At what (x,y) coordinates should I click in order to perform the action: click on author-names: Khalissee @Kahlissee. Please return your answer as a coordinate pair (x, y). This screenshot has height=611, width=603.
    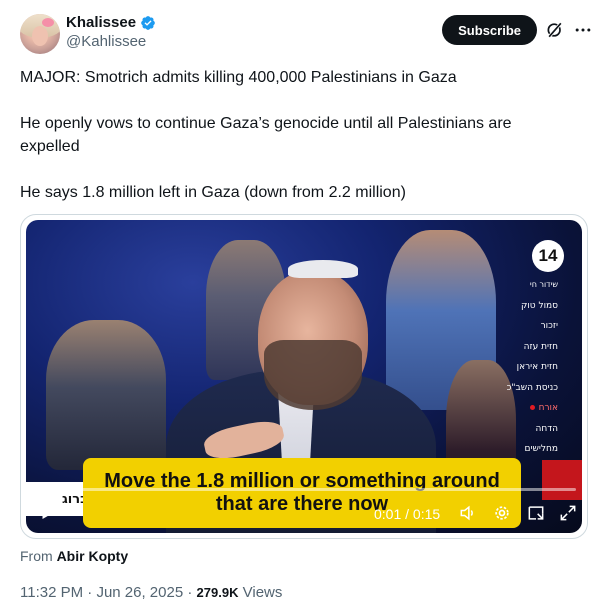
    Looking at the image, I should click on (111, 32).